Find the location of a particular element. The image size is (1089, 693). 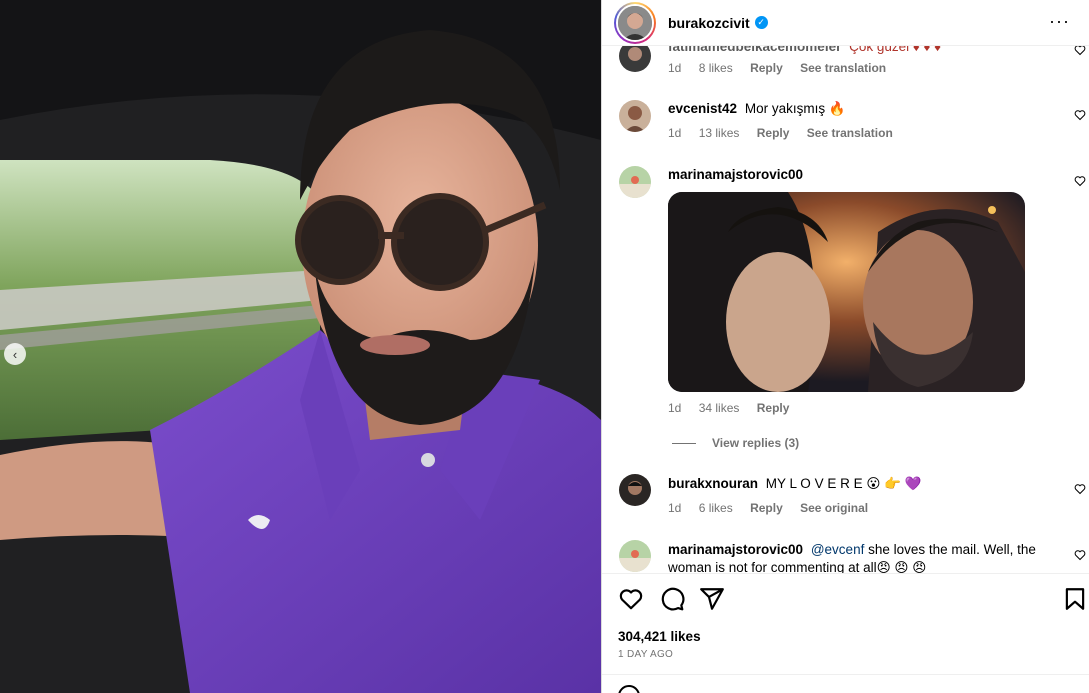

comment-gif-image is located at coordinates (846, 292).